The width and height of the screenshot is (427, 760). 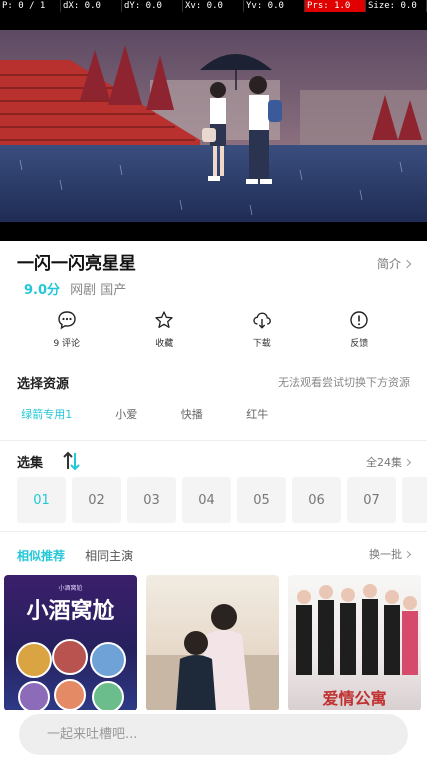 I want to click on episode-item: 07, so click(x=371, y=500).